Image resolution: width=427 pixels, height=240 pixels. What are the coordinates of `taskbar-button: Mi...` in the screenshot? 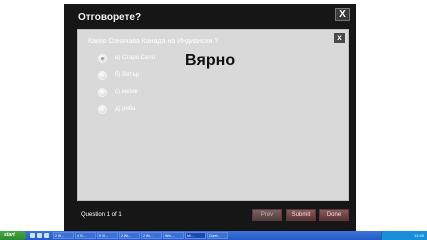 It's located at (195, 235).